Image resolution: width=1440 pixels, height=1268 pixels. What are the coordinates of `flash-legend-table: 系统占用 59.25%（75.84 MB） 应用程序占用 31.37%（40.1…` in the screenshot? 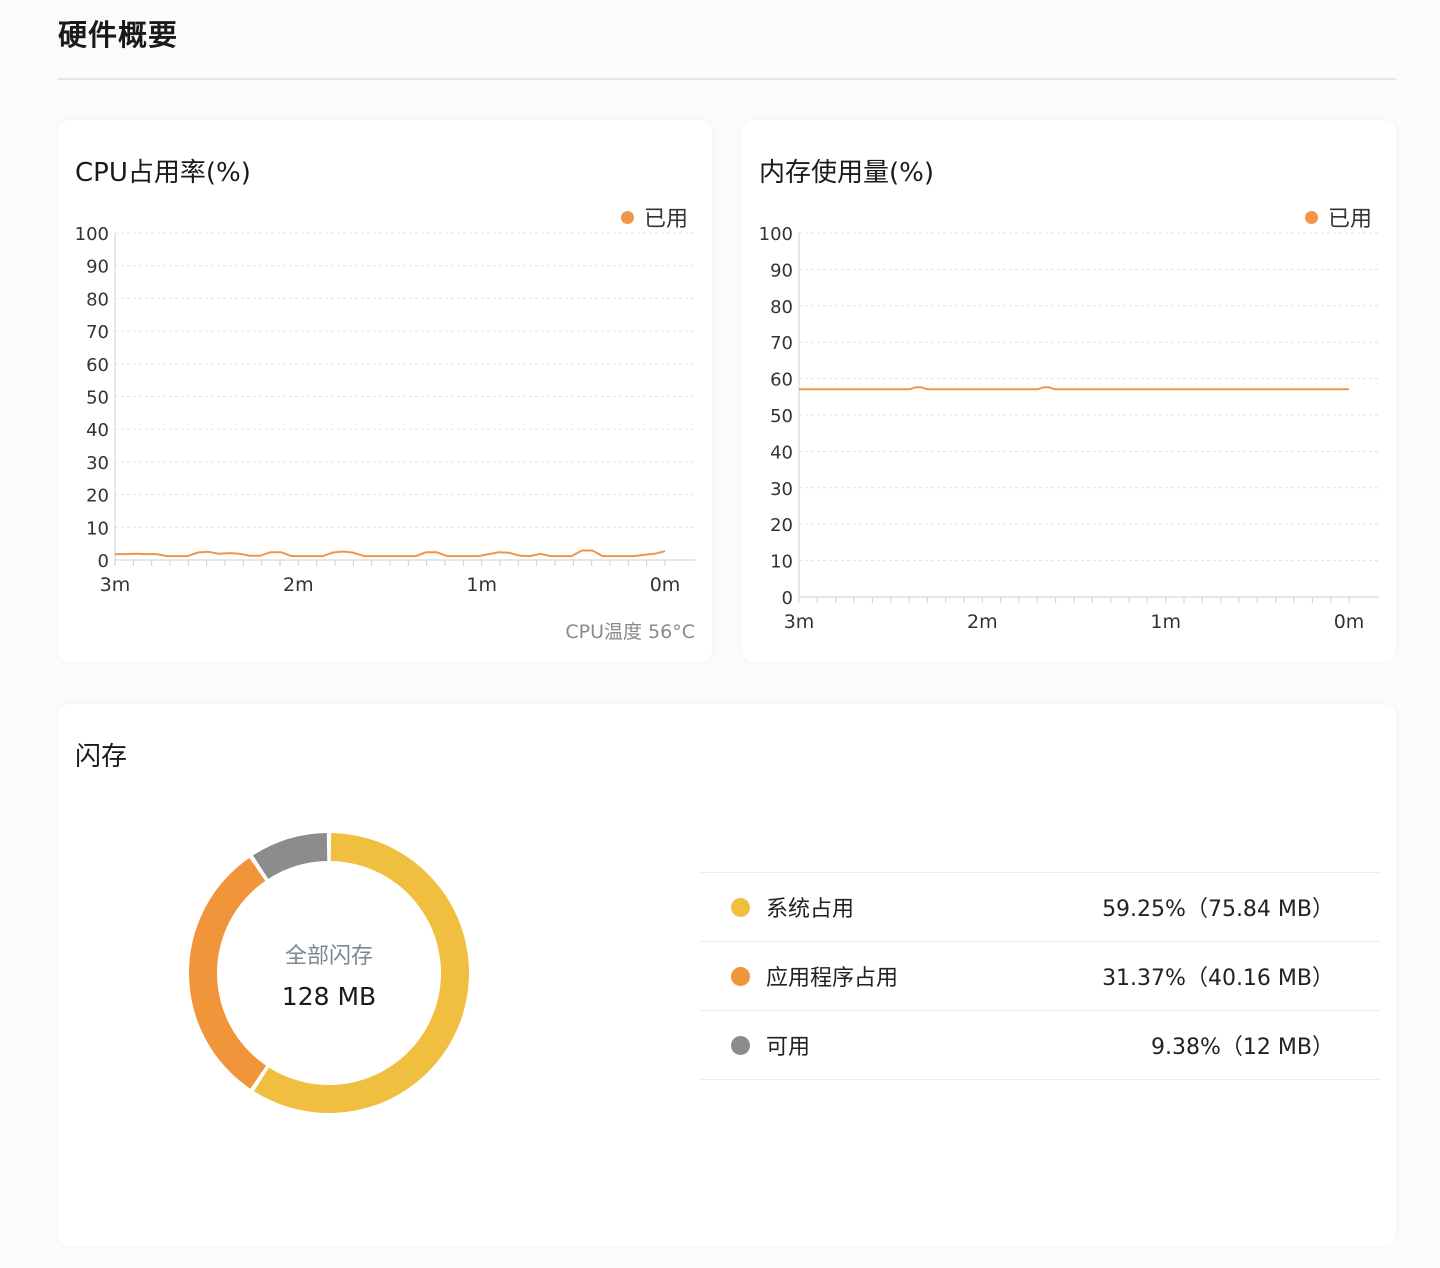 It's located at (1040, 976).